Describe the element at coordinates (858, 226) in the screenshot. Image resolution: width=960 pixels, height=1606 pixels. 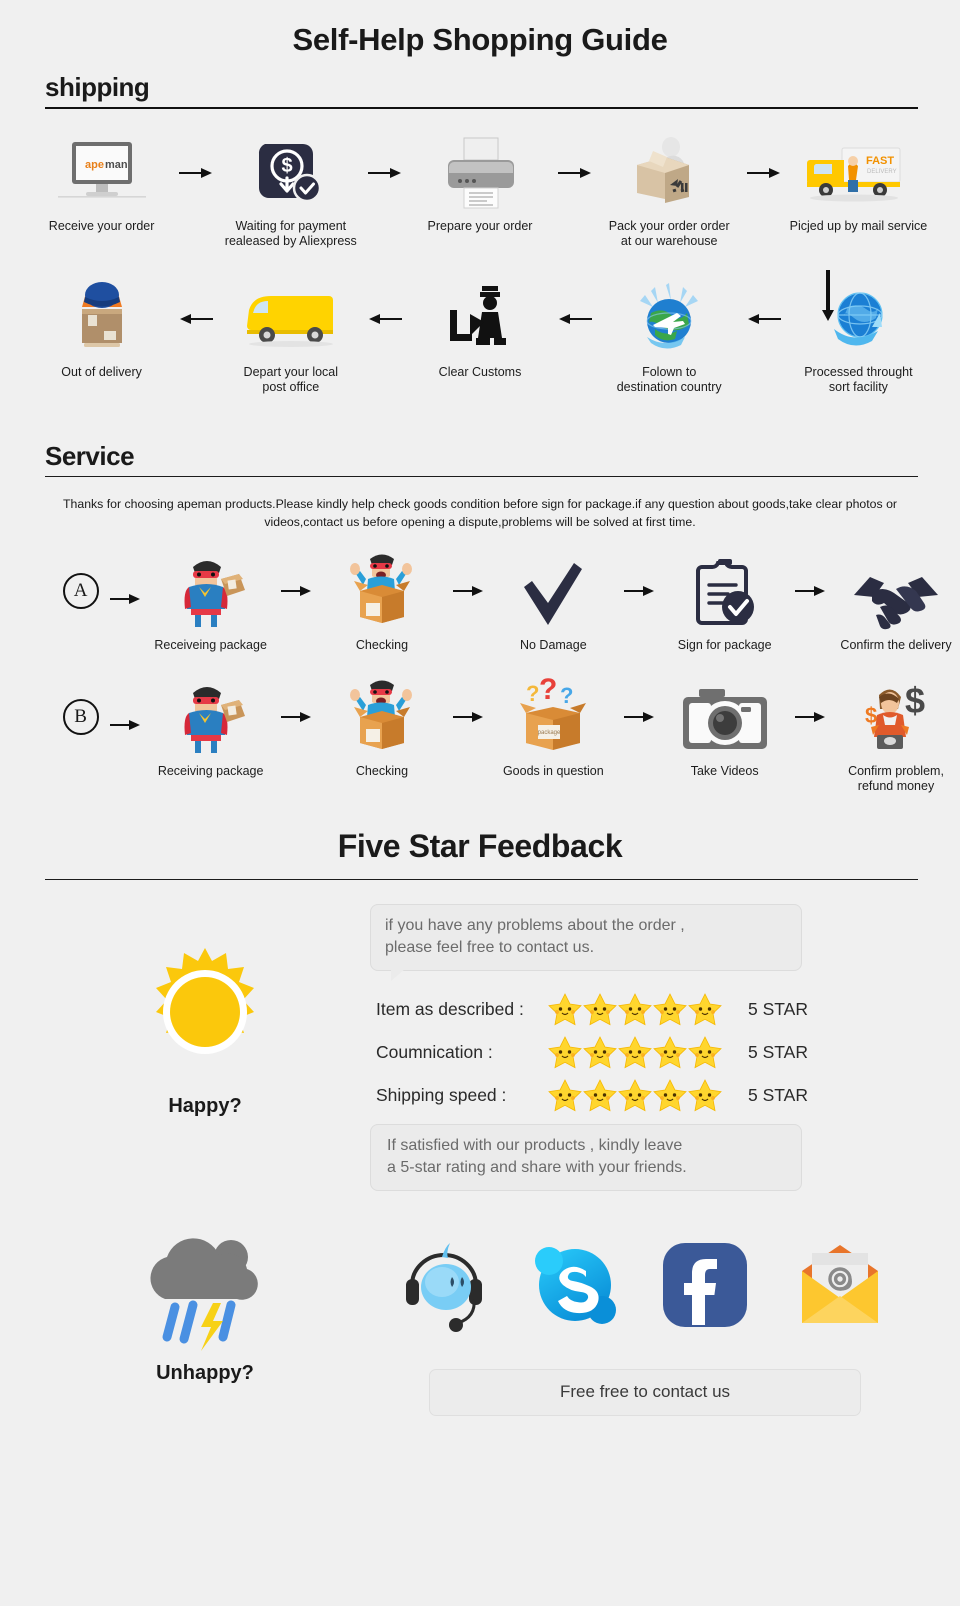
I see `shipping-step-label: Picjed up by mail service` at that location.